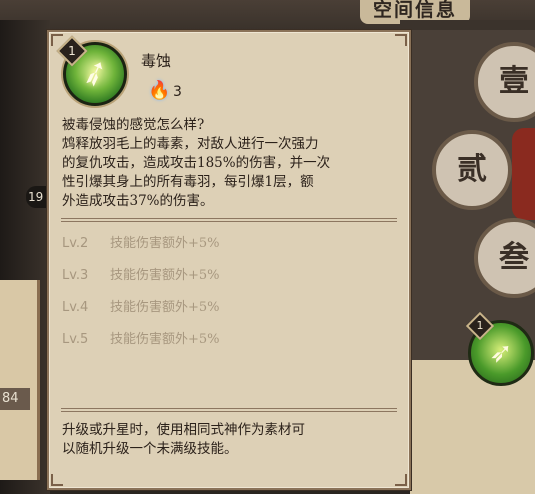  What do you see at coordinates (95, 73) in the screenshot?
I see `poison-feather-icon: ➶` at bounding box center [95, 73].